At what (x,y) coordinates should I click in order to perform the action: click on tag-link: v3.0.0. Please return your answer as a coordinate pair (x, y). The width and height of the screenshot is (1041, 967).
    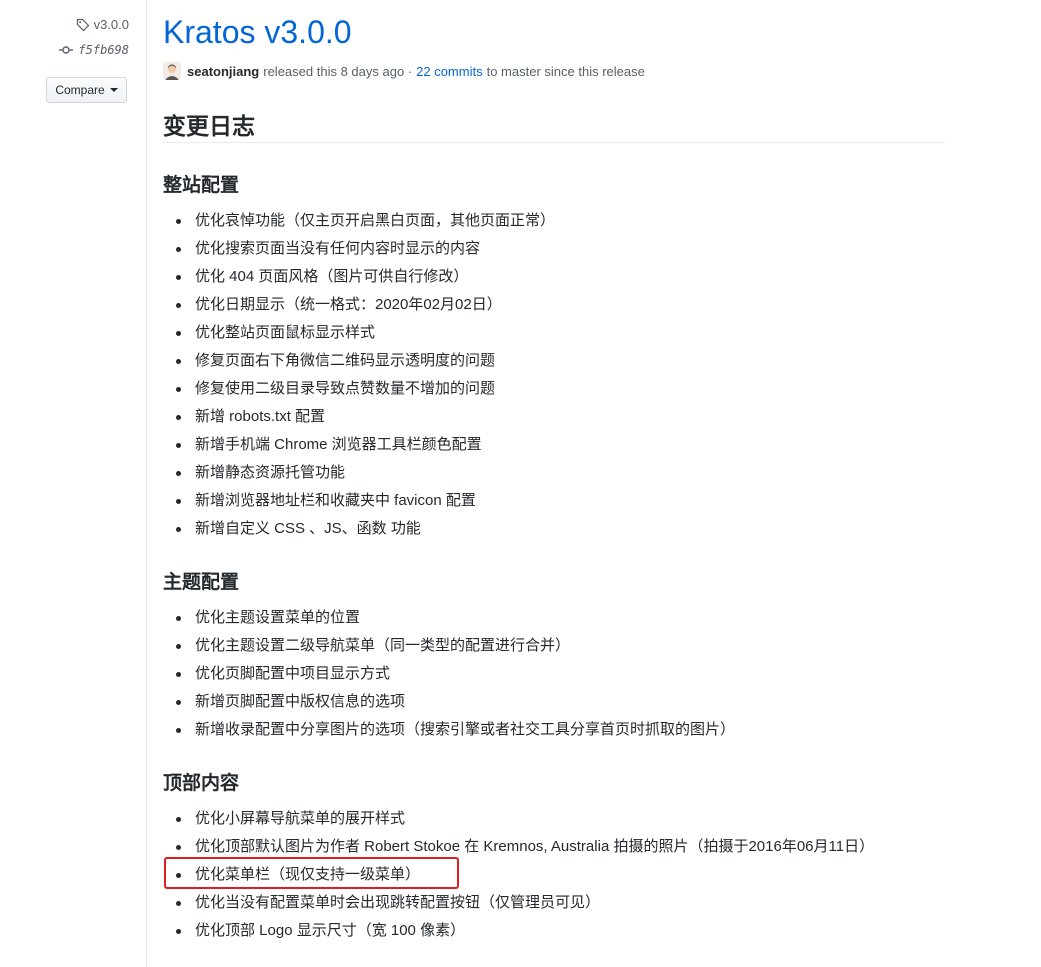
    Looking at the image, I should click on (102, 24).